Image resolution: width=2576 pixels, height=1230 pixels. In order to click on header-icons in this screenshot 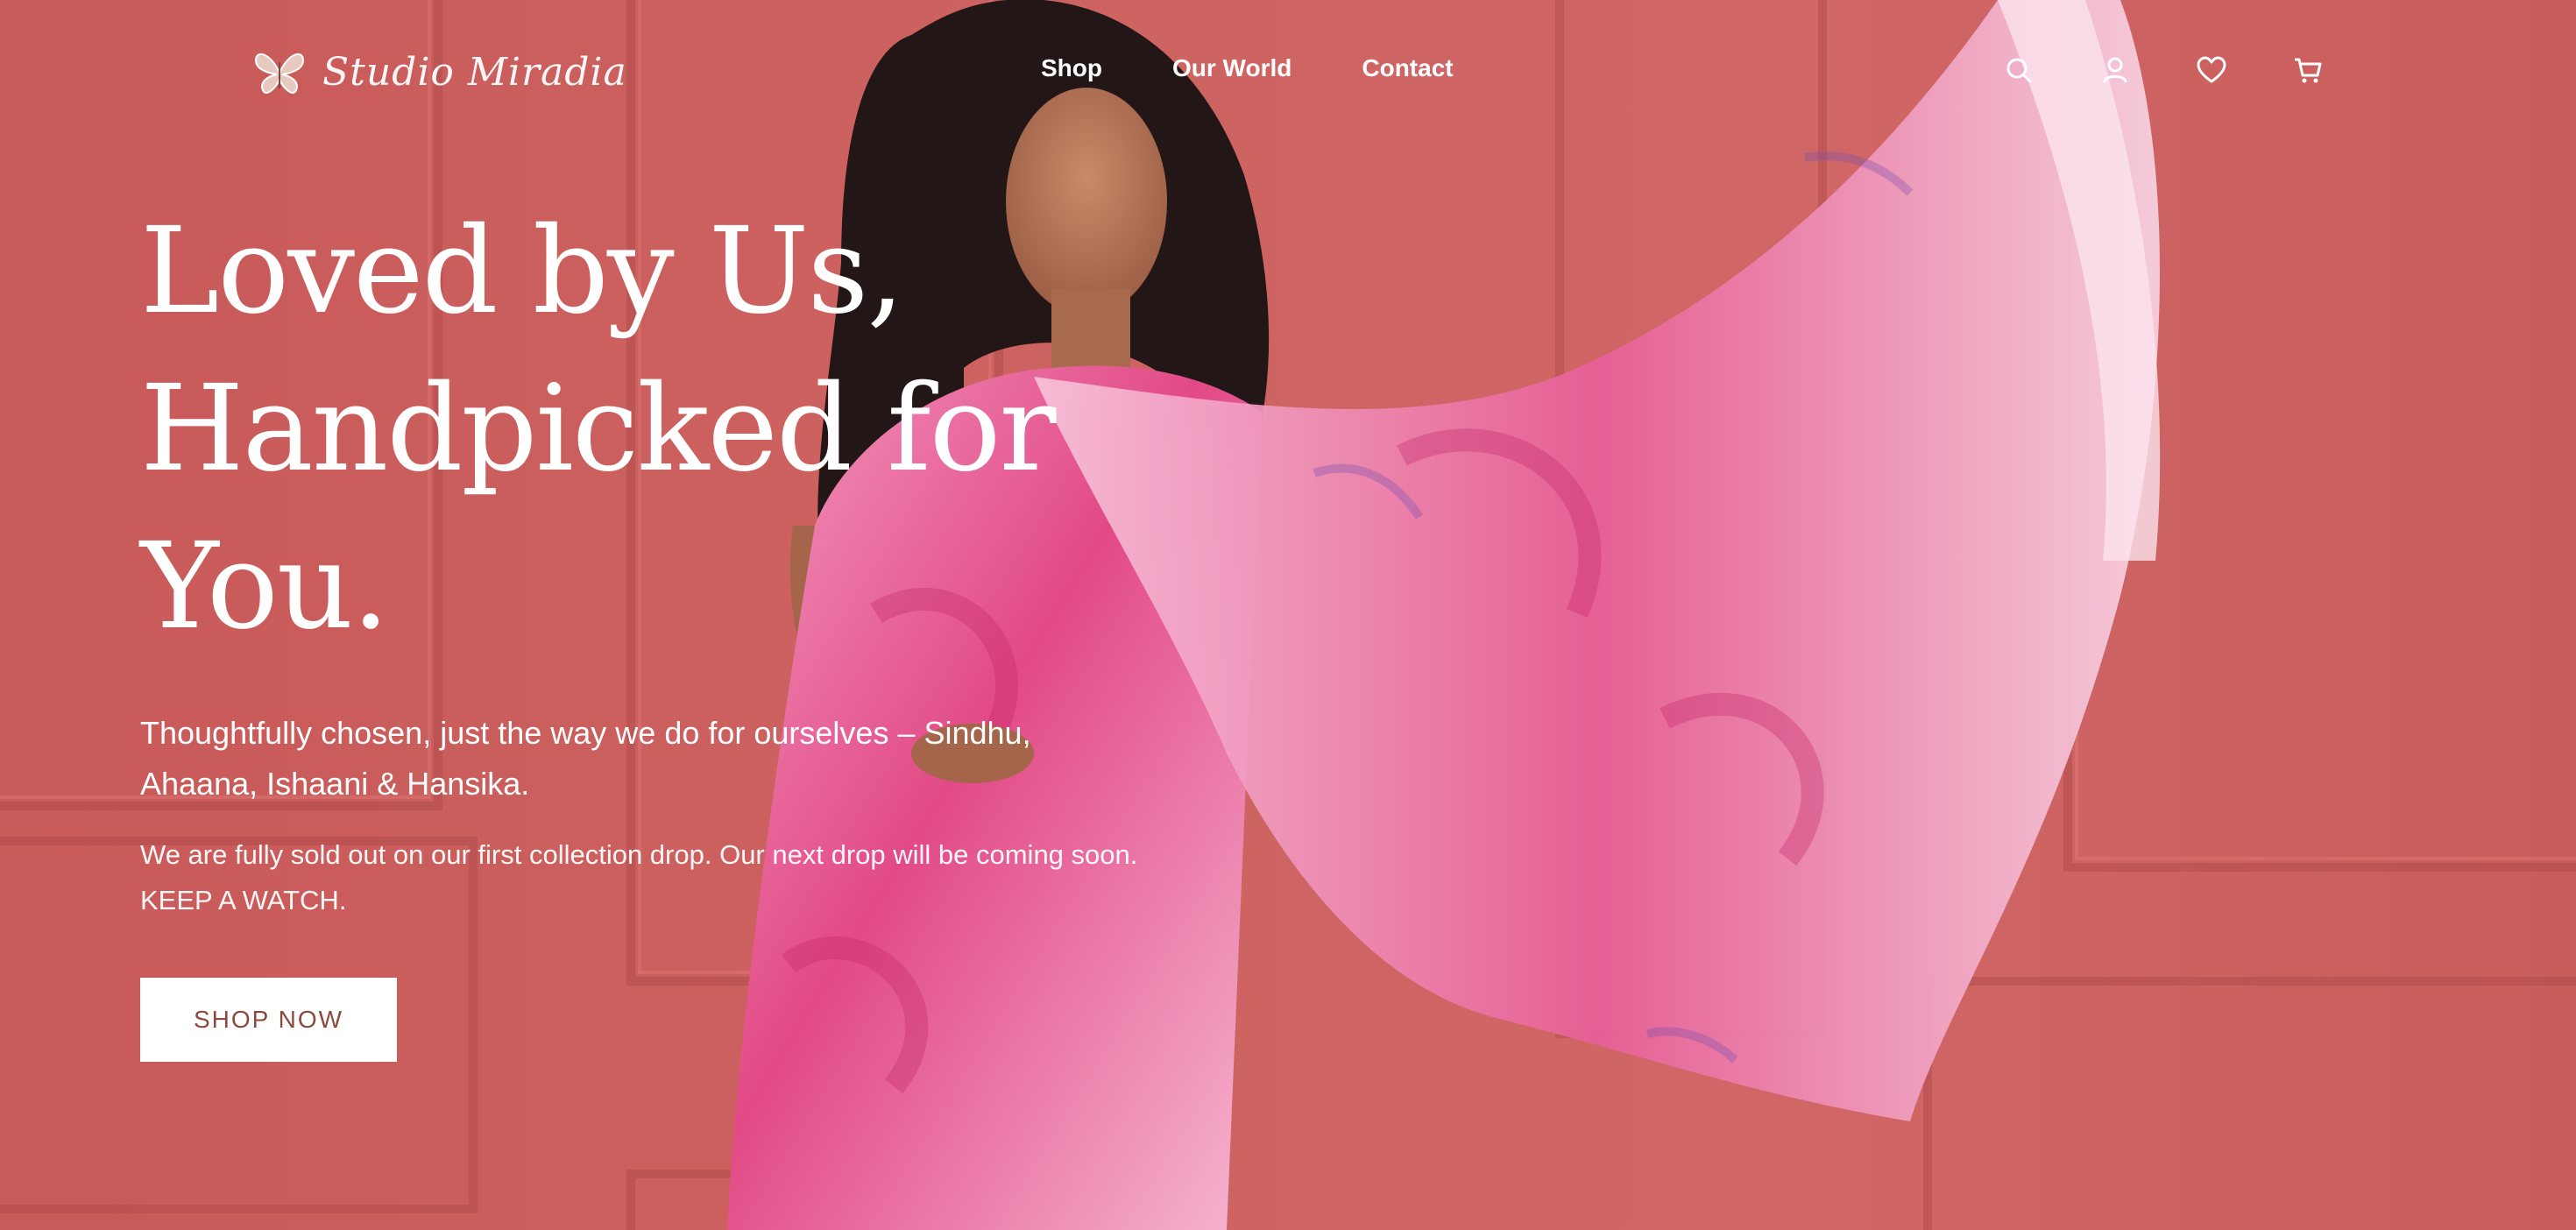, I will do `click(2163, 70)`.